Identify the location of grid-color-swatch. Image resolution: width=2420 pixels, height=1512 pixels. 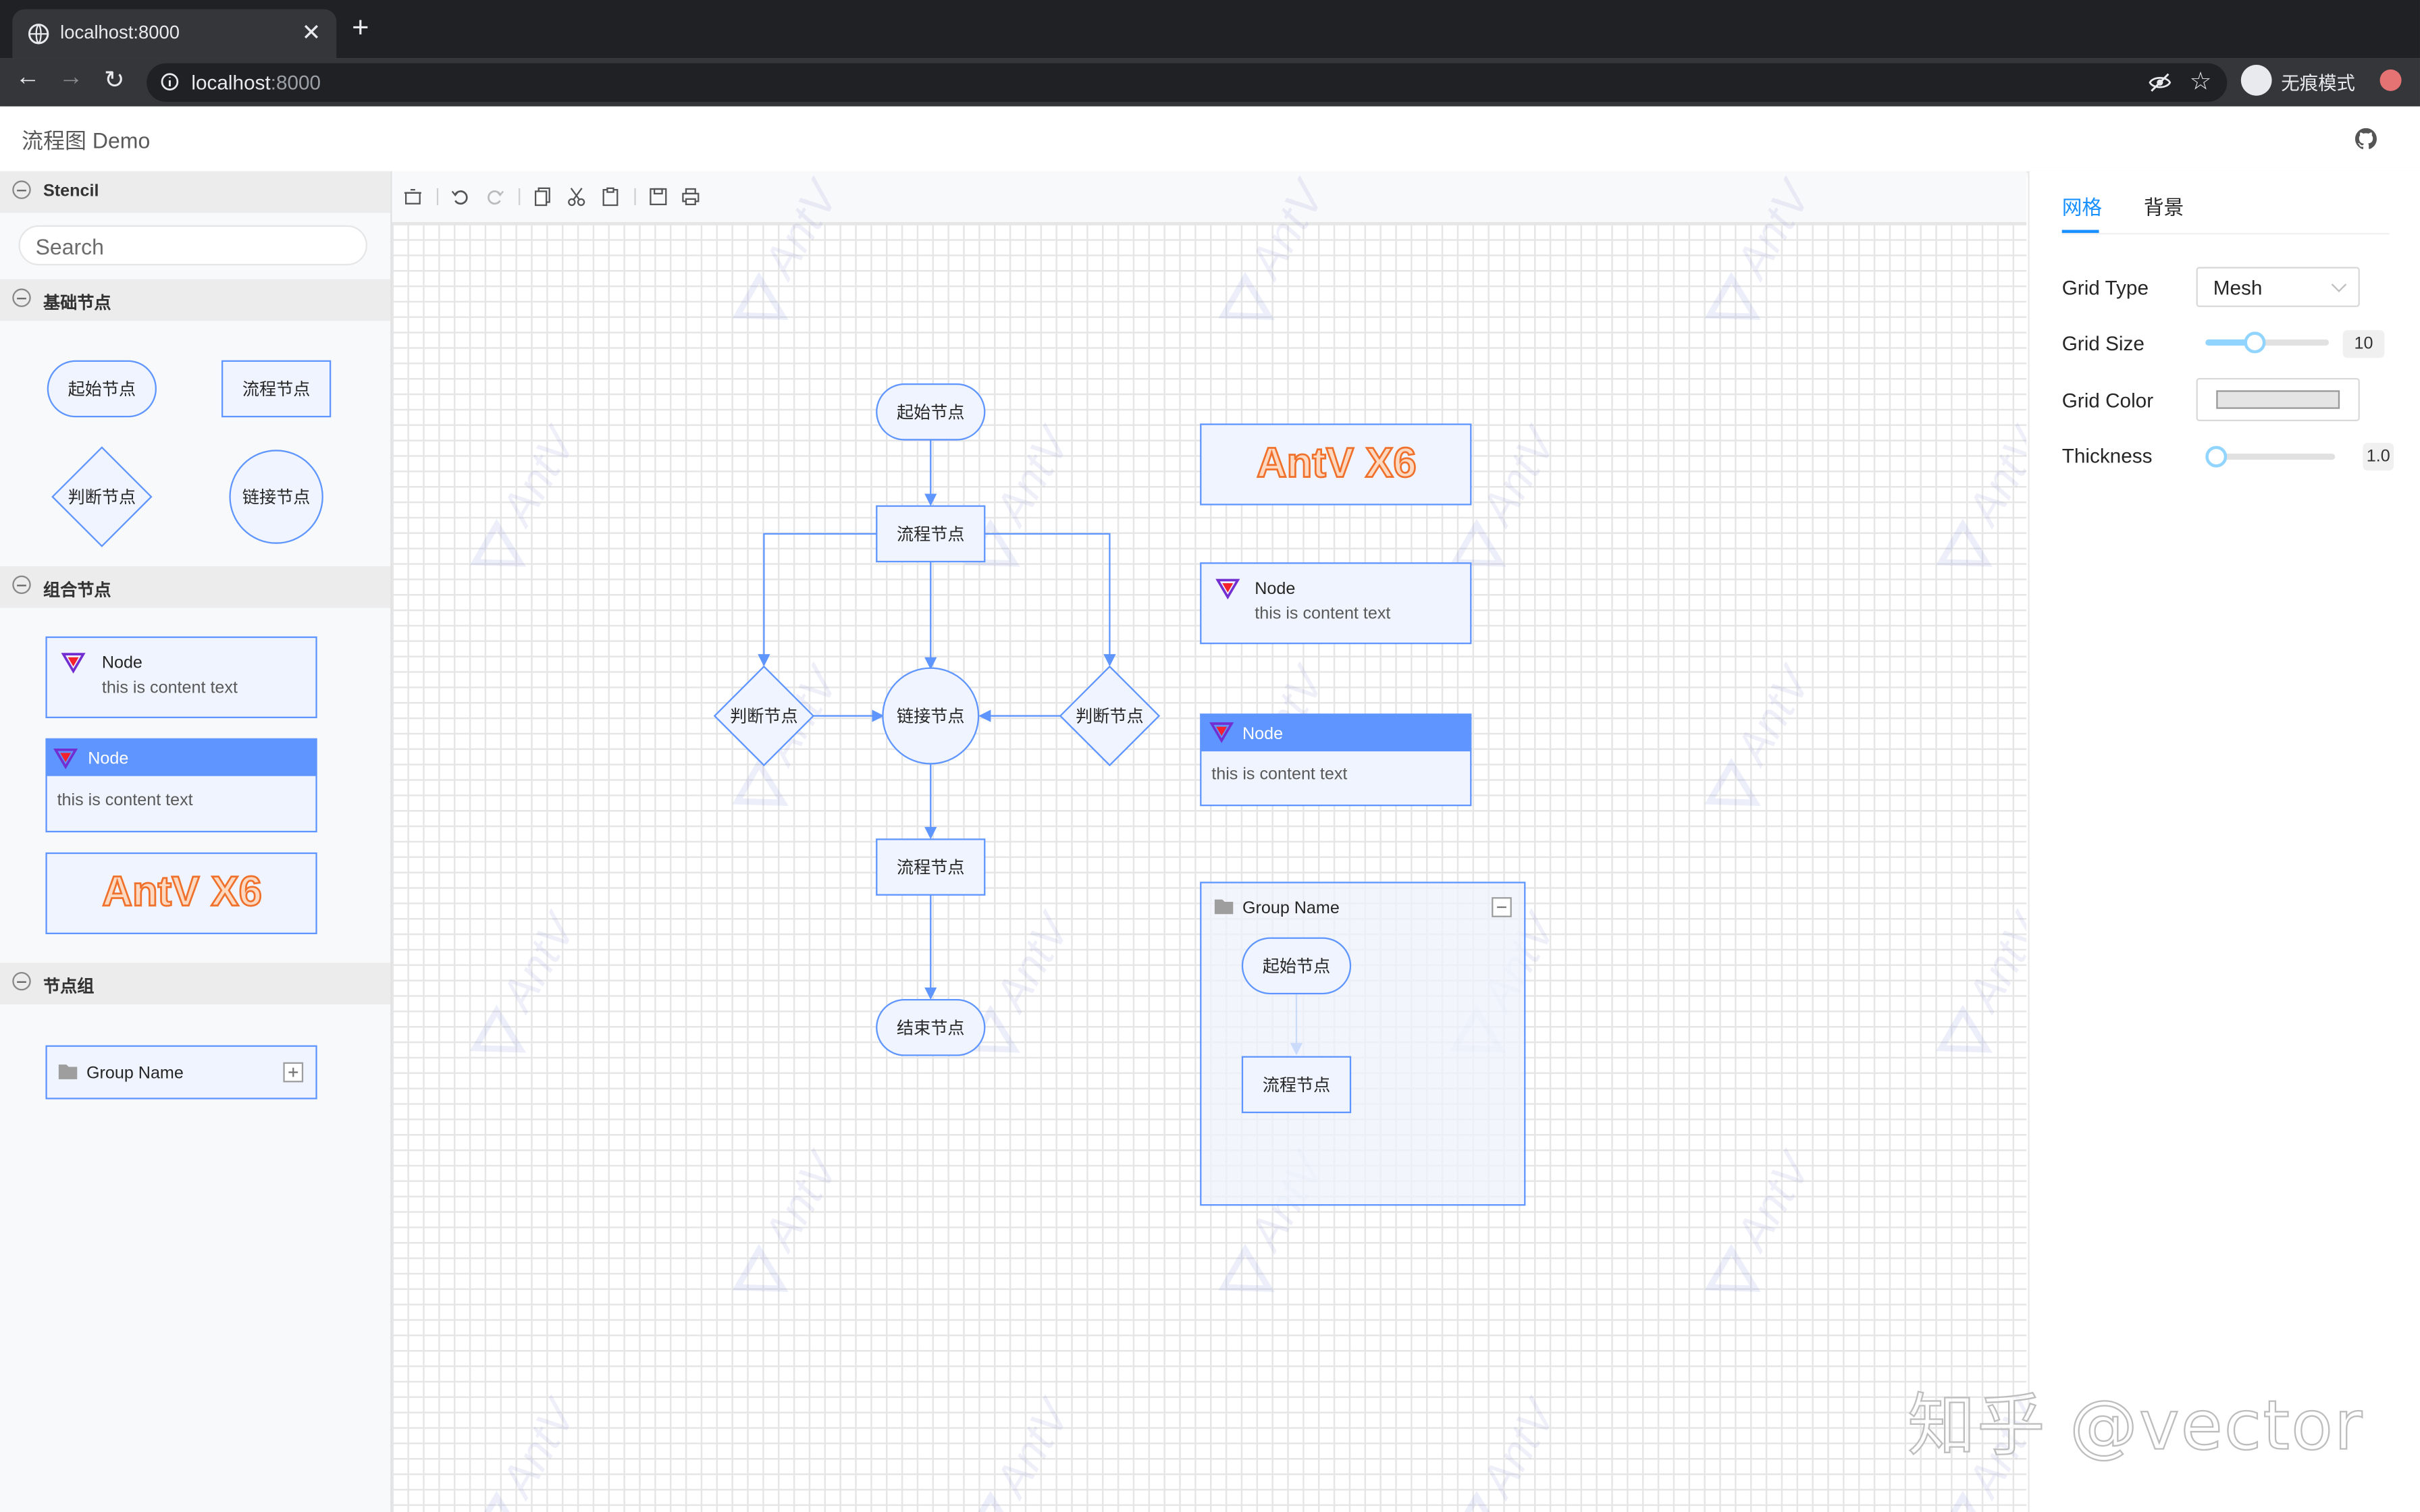
(2278, 399).